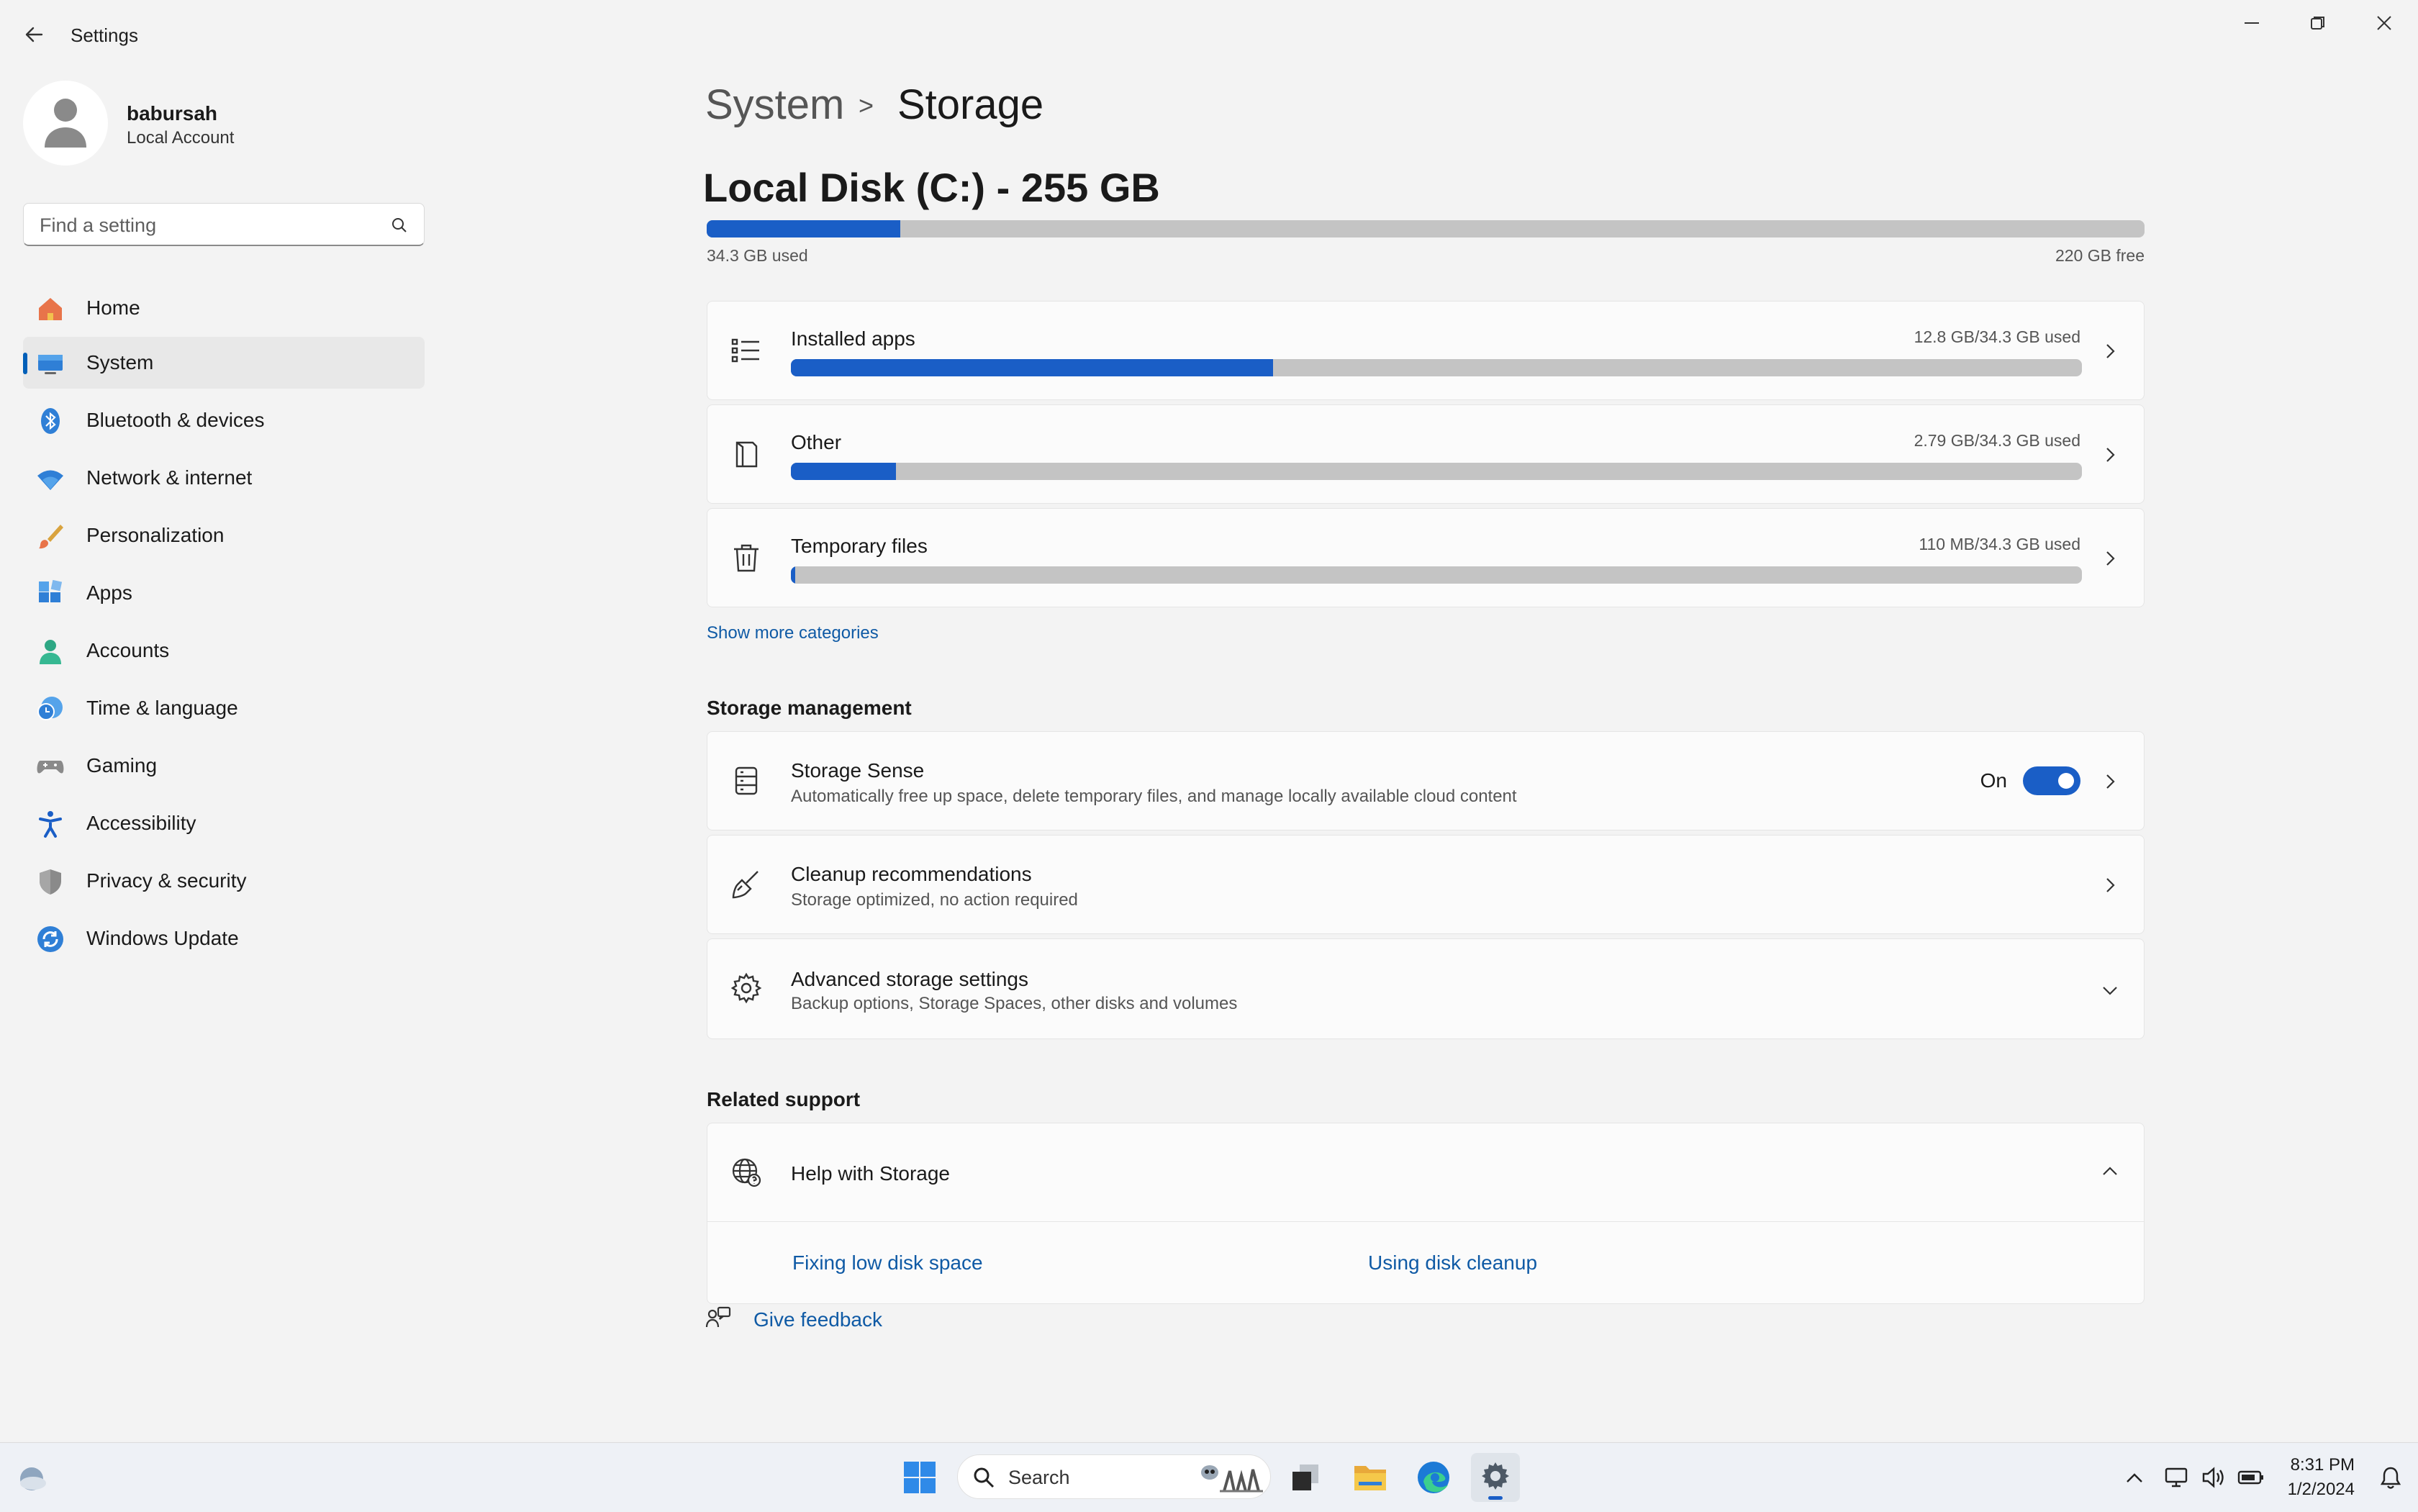  Describe the element at coordinates (858, 771) in the screenshot. I see `storage-sense-title: Storage Sense` at that location.